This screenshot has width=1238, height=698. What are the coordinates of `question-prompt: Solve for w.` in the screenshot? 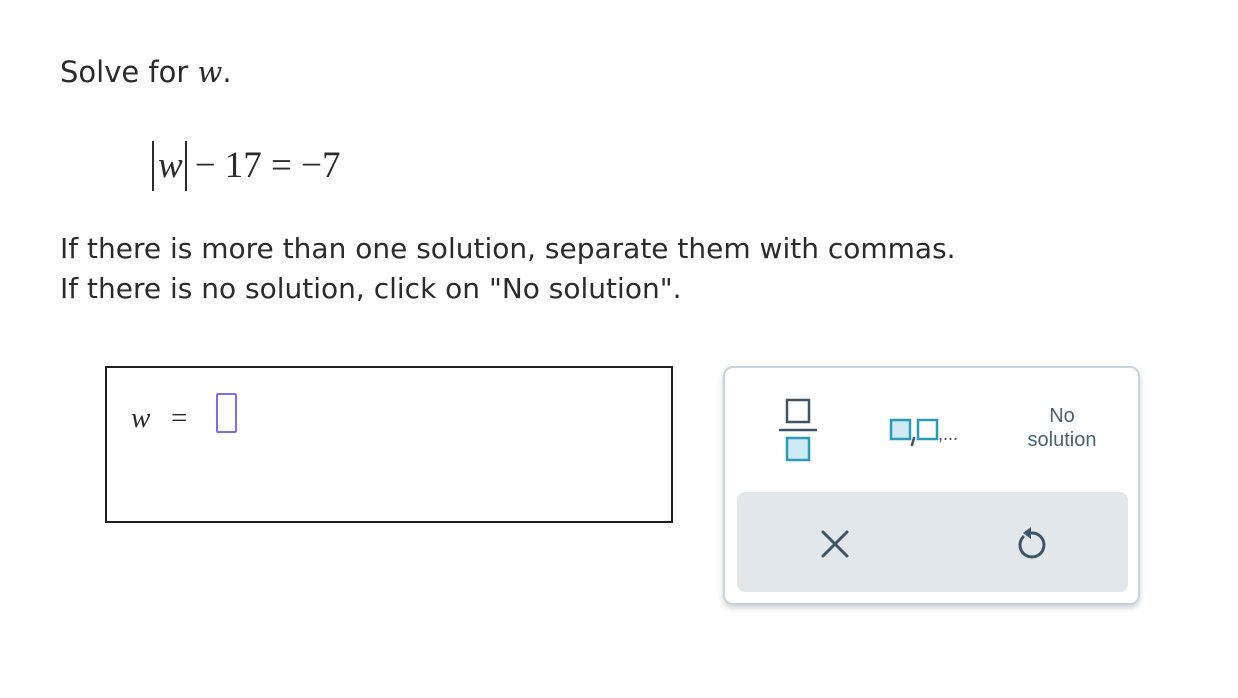 It's located at (146, 72).